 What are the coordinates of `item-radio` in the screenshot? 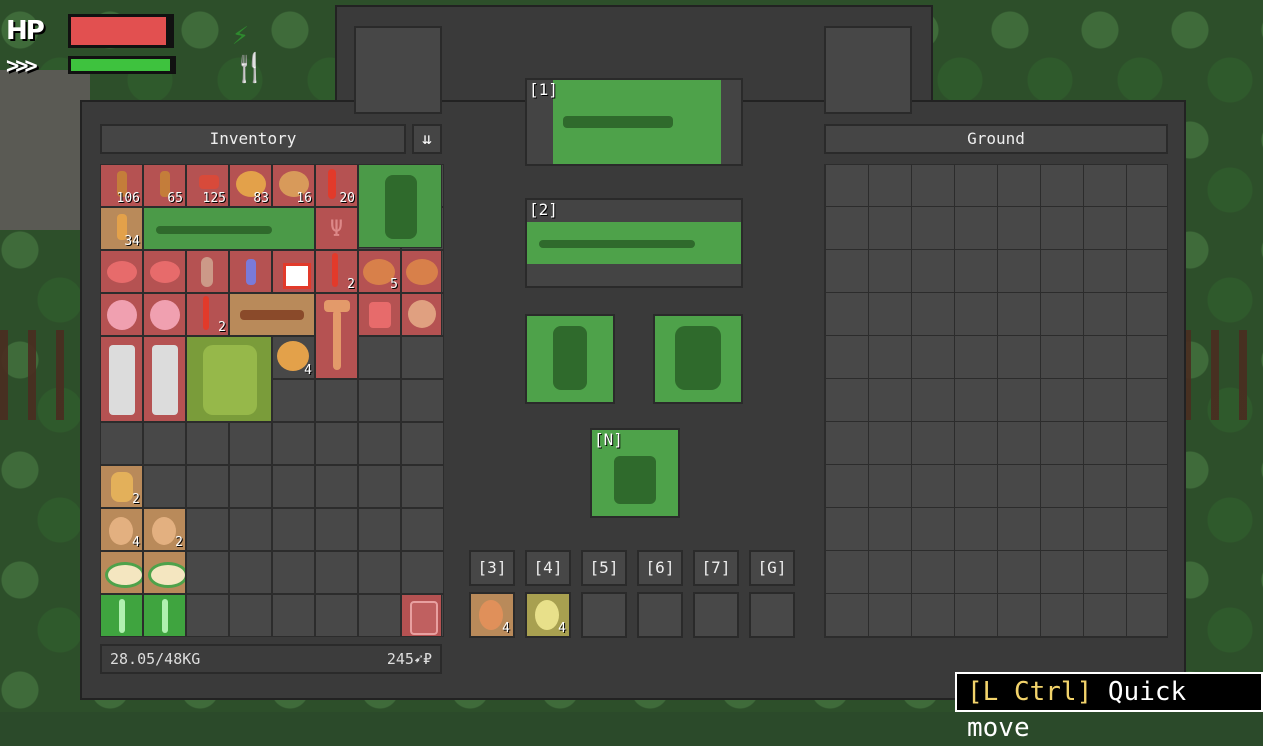 It's located at (421, 615).